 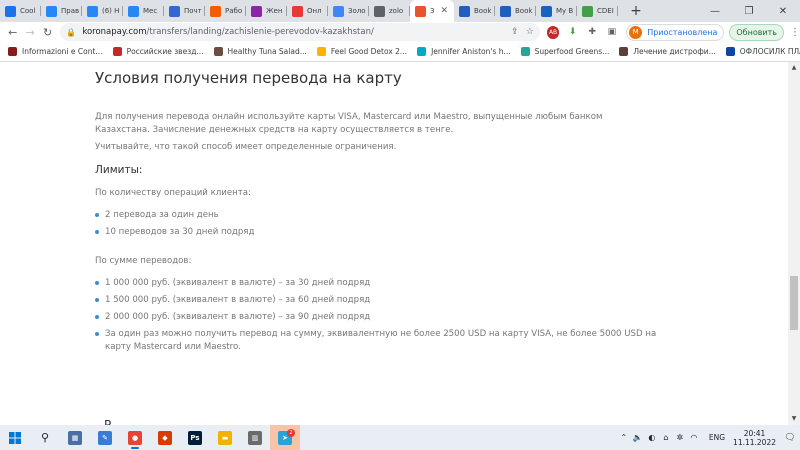 I want to click on telegram-icon: ➤ 2, so click(x=285, y=437).